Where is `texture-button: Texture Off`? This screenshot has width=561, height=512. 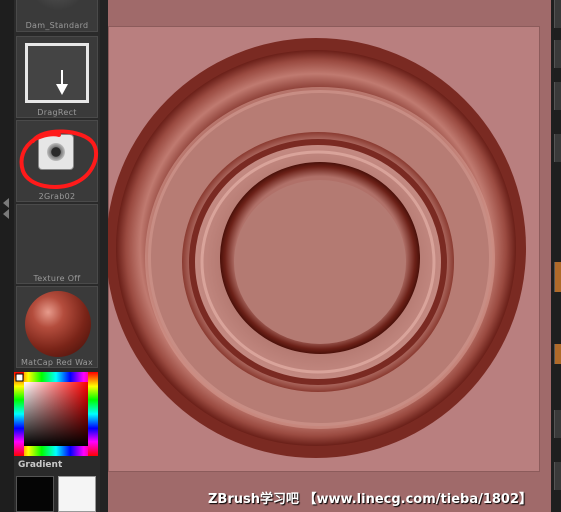 texture-button: Texture Off is located at coordinates (57, 244).